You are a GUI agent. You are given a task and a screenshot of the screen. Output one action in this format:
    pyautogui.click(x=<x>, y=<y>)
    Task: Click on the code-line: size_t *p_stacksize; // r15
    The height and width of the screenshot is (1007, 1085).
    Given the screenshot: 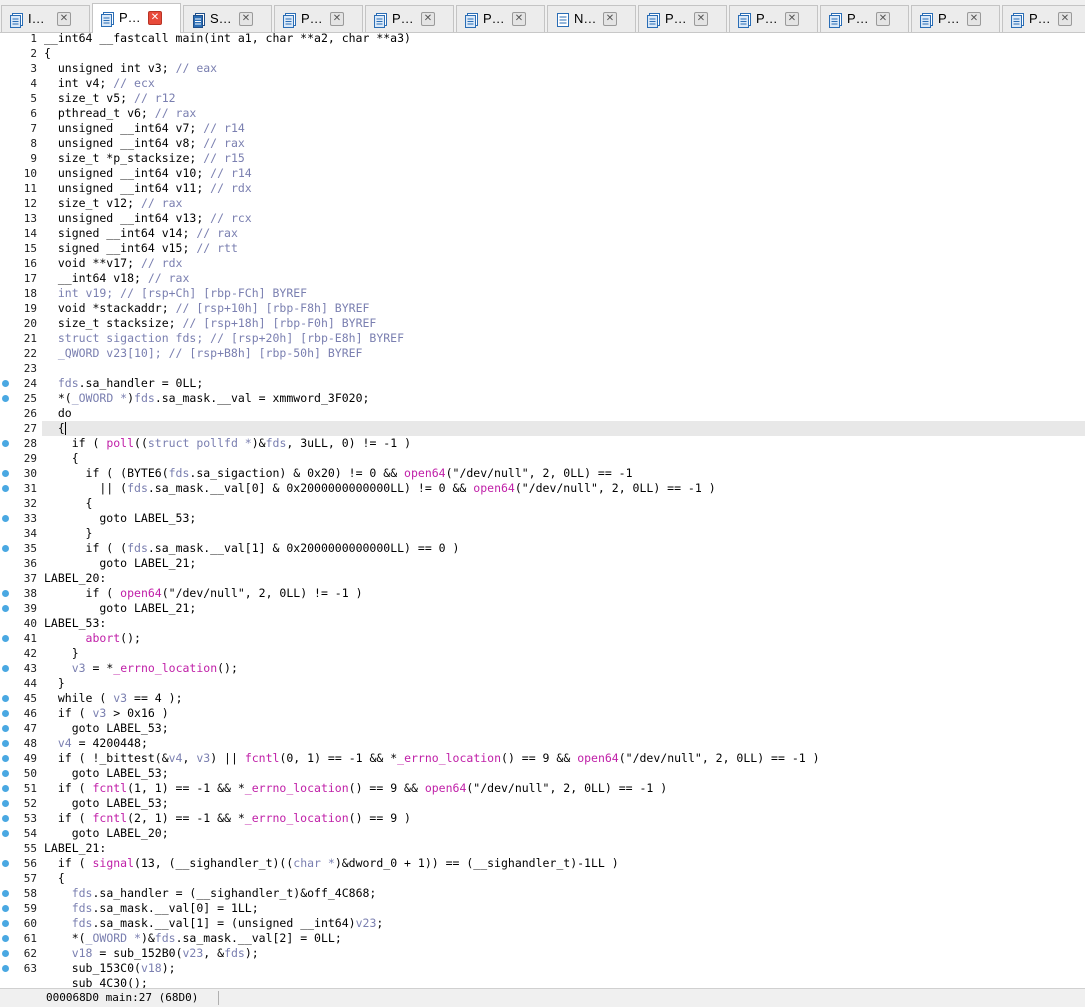 What is the action you would take?
    pyautogui.click(x=144, y=158)
    